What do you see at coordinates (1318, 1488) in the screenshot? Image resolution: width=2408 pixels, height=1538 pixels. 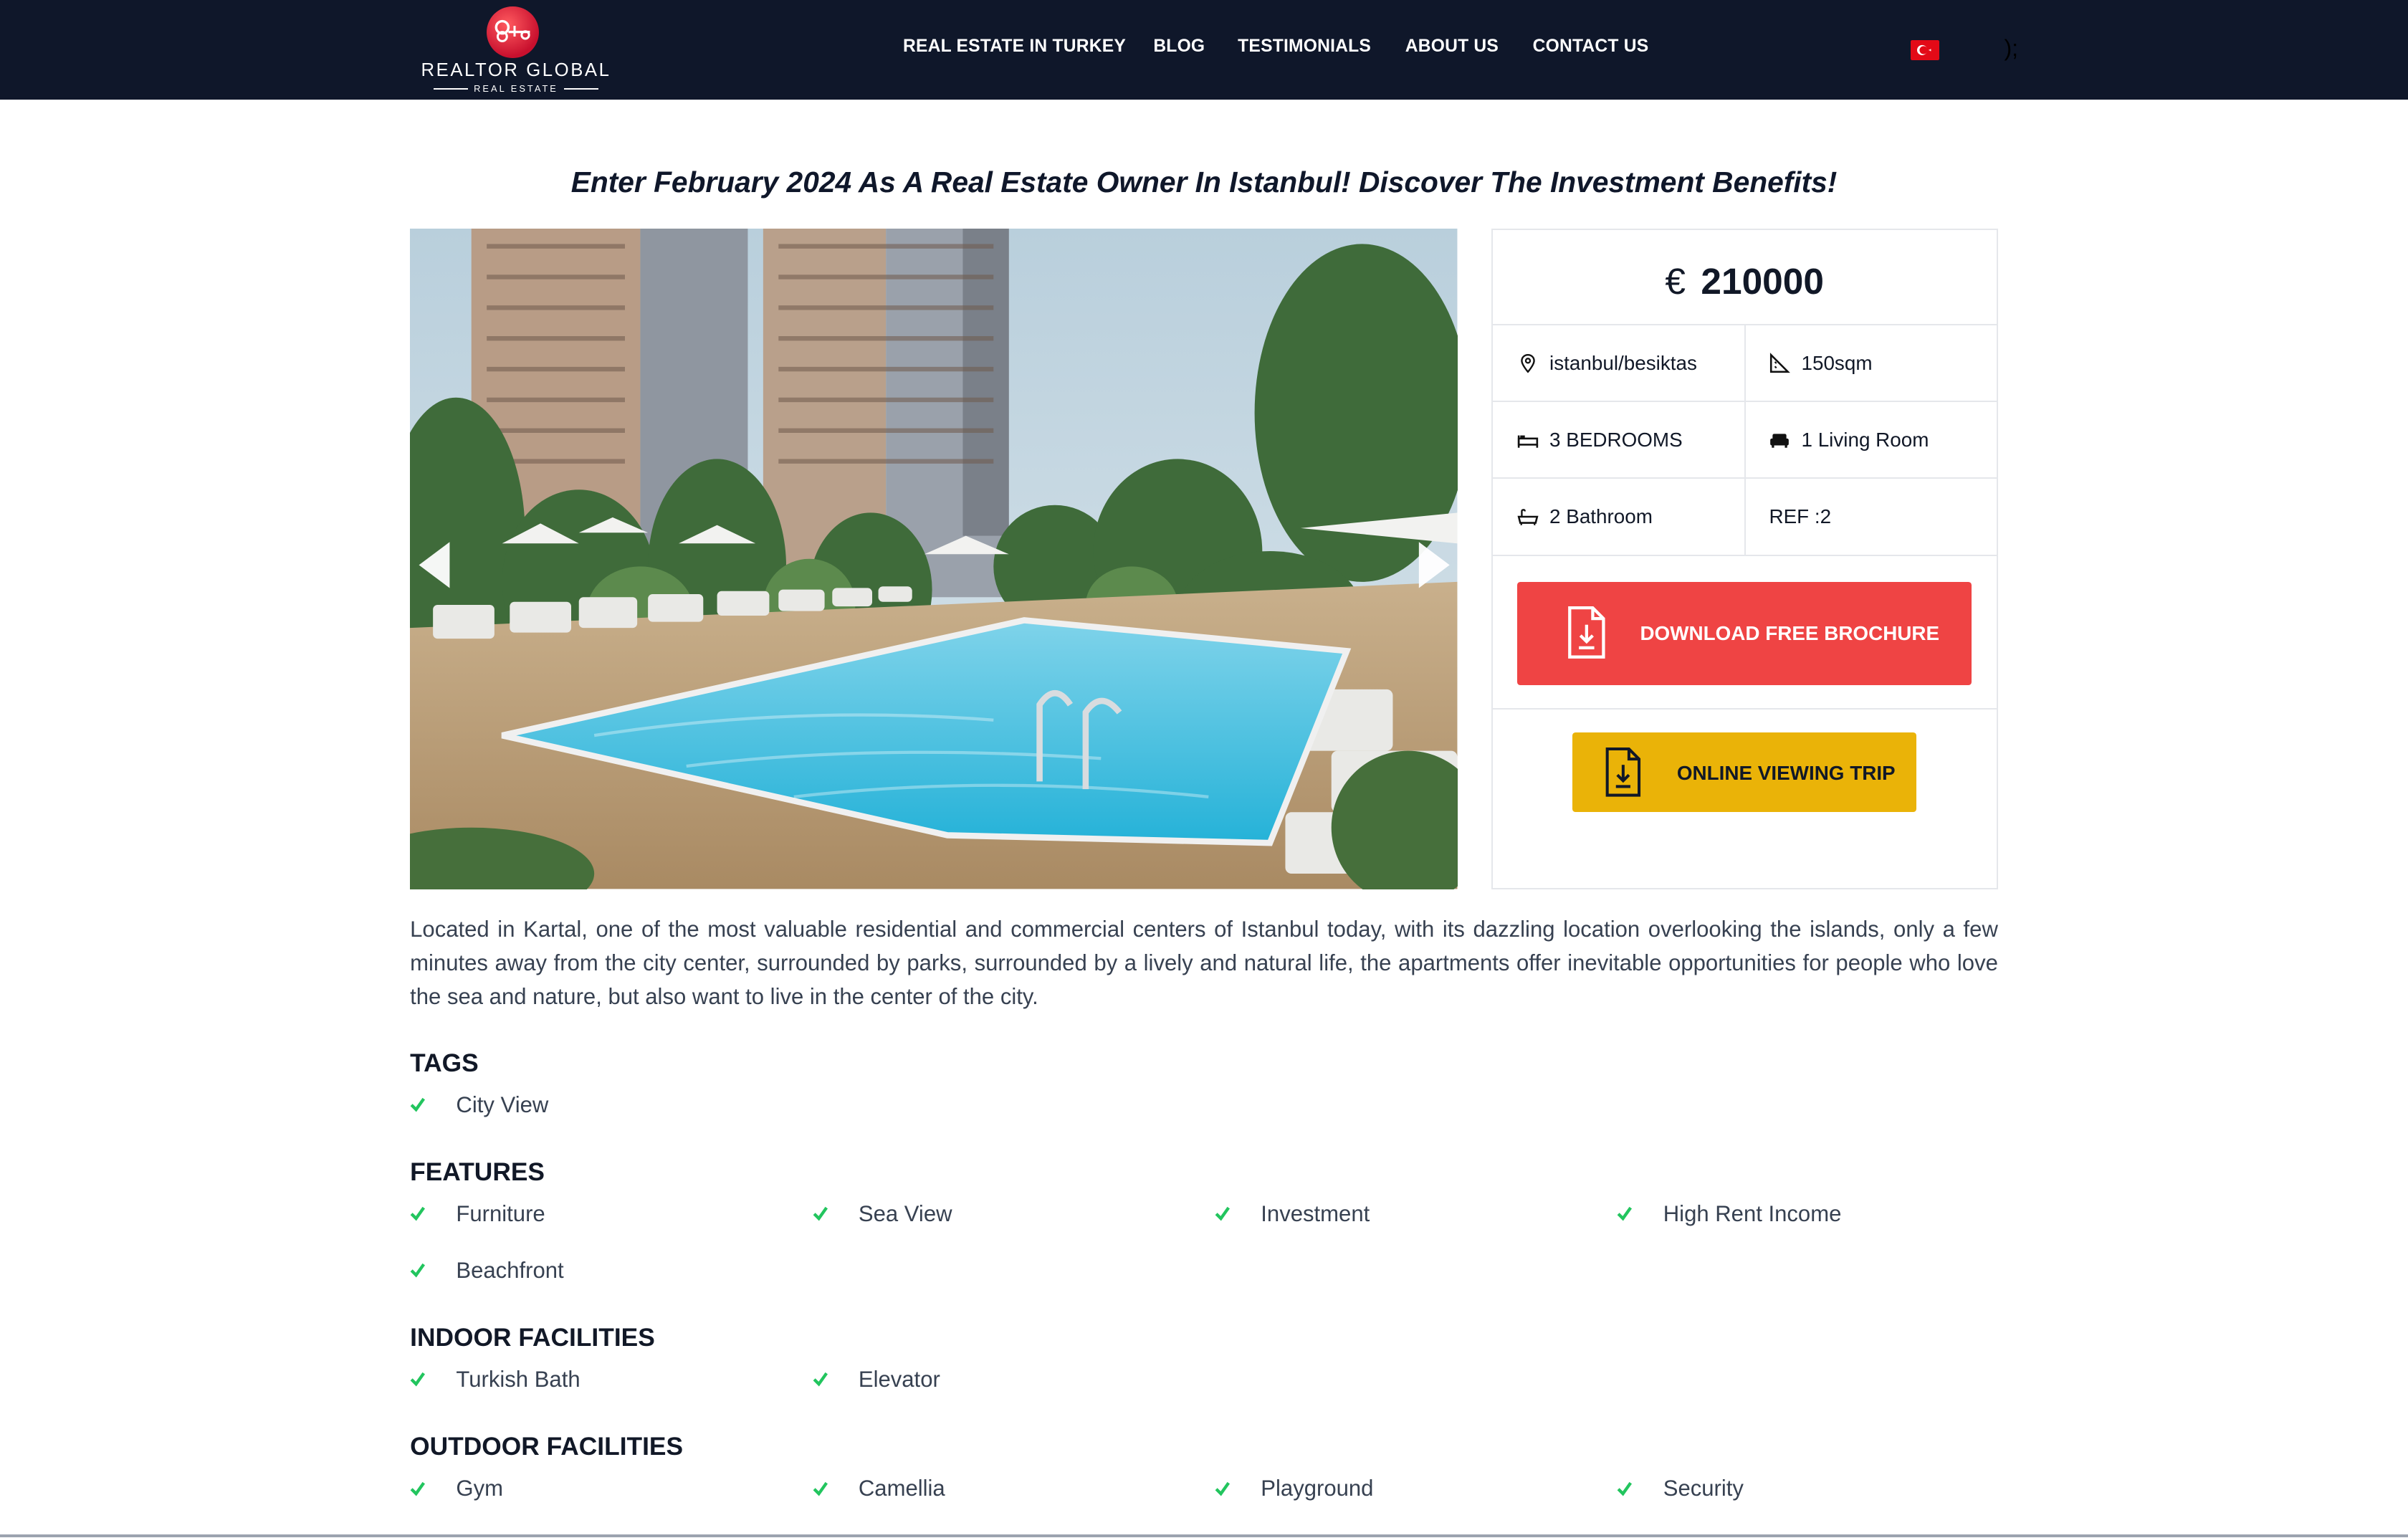 I see `outdoor-facility-label: Playground` at bounding box center [1318, 1488].